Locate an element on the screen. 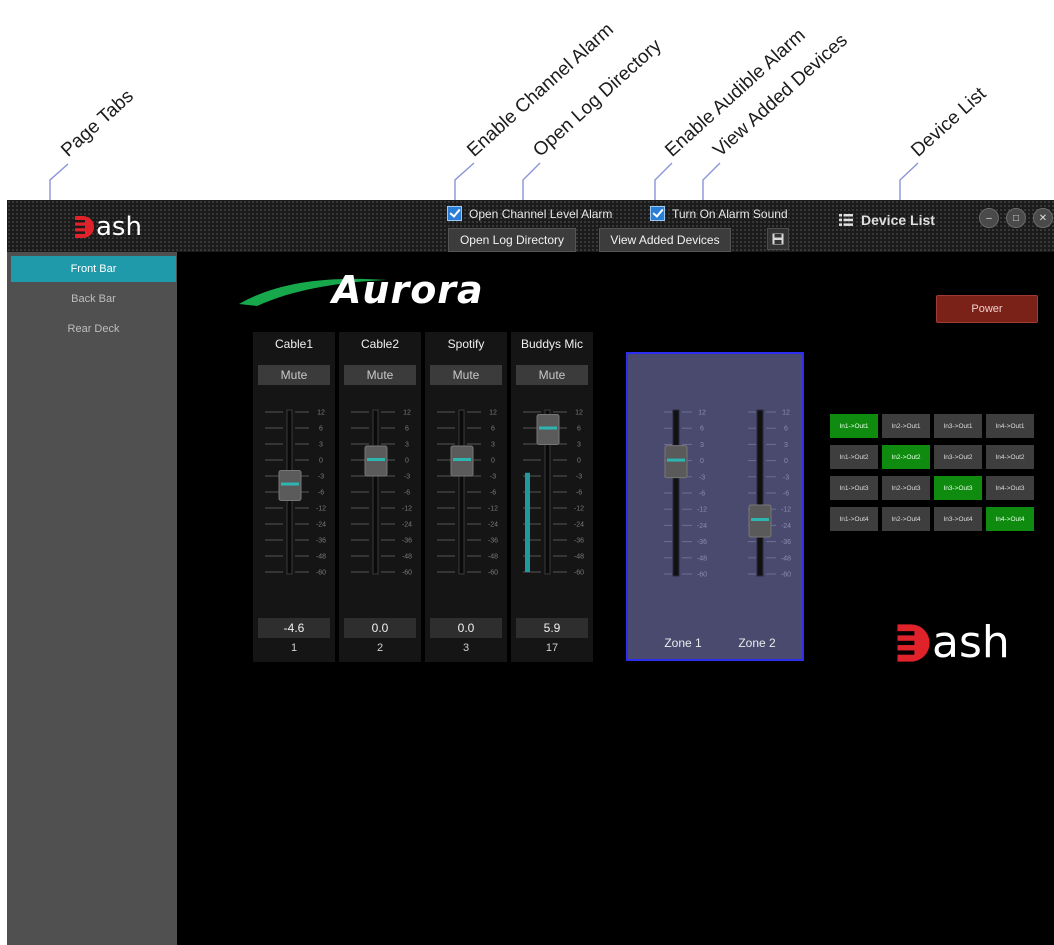 The height and width of the screenshot is (945, 1054). route-button: In2->Out4 is located at coordinates (906, 519).